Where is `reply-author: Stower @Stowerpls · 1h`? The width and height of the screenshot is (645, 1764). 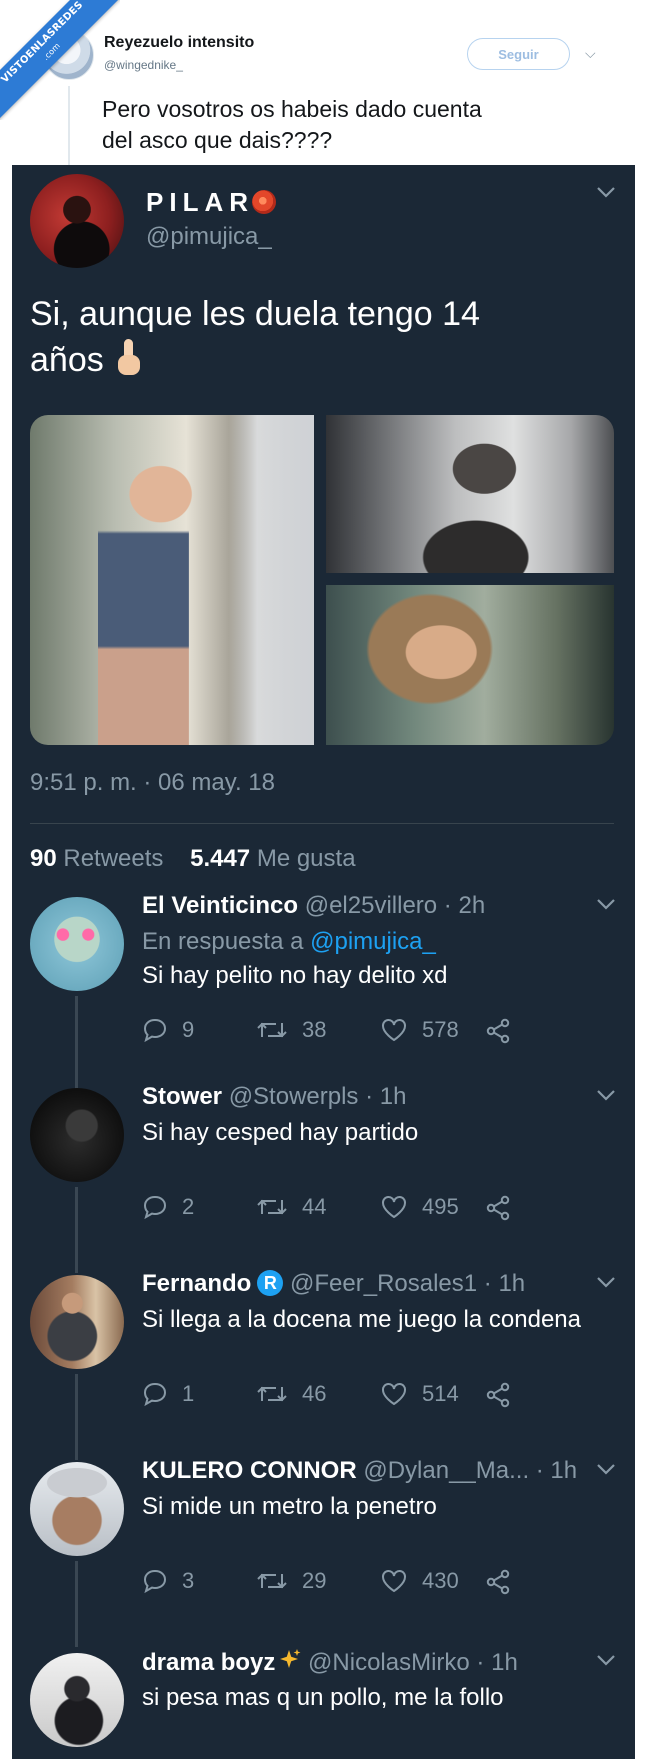 reply-author: Stower @Stowerpls · 1h is located at coordinates (274, 1097).